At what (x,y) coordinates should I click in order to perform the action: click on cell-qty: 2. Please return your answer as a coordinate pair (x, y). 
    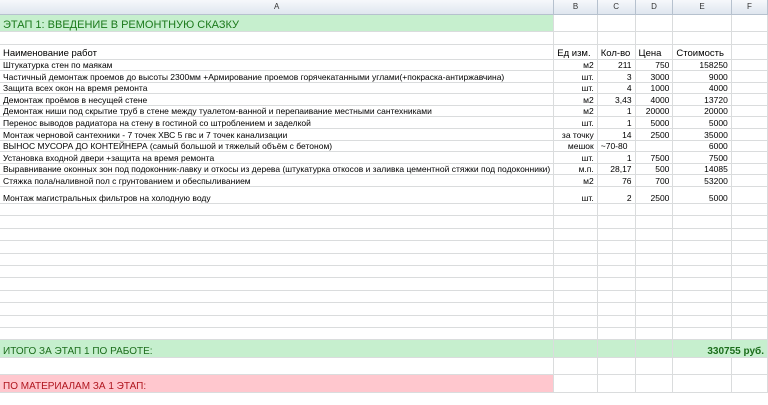
    Looking at the image, I should click on (616, 195).